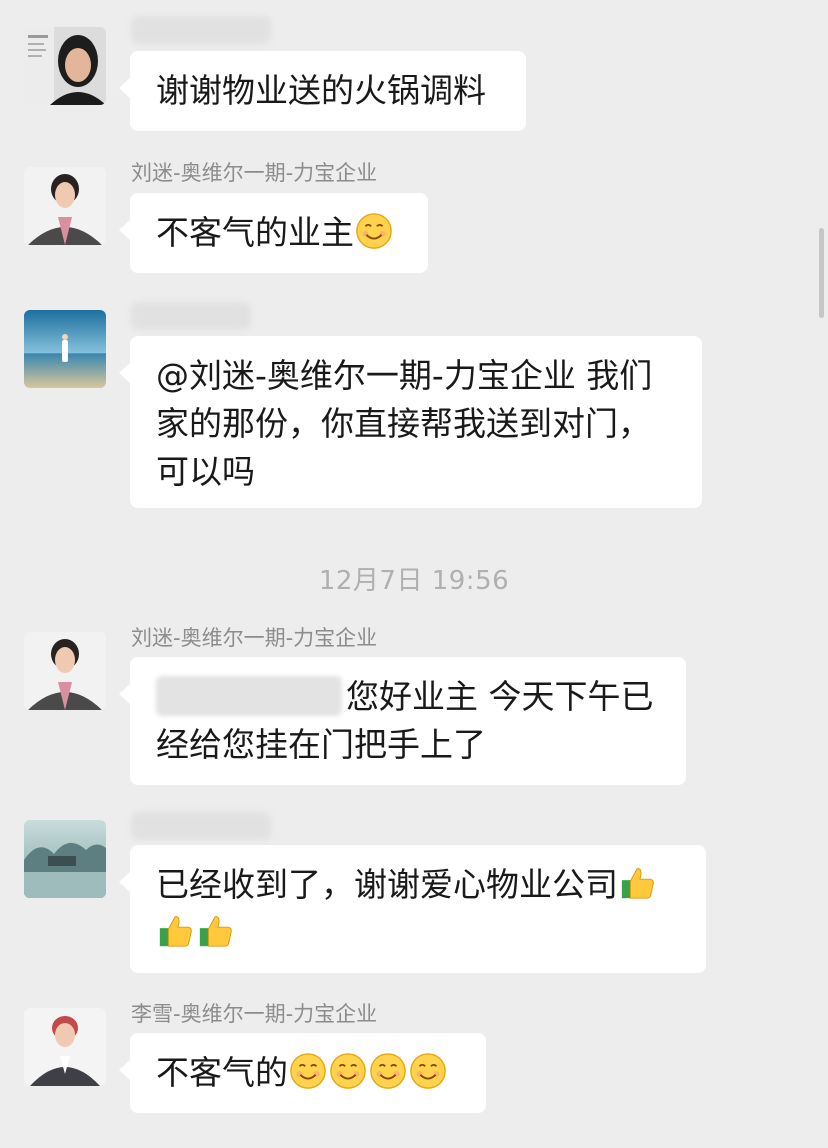 This screenshot has height=1148, width=828. Describe the element at coordinates (255, 232) in the screenshot. I see `message-text: 不客气的业主` at that location.